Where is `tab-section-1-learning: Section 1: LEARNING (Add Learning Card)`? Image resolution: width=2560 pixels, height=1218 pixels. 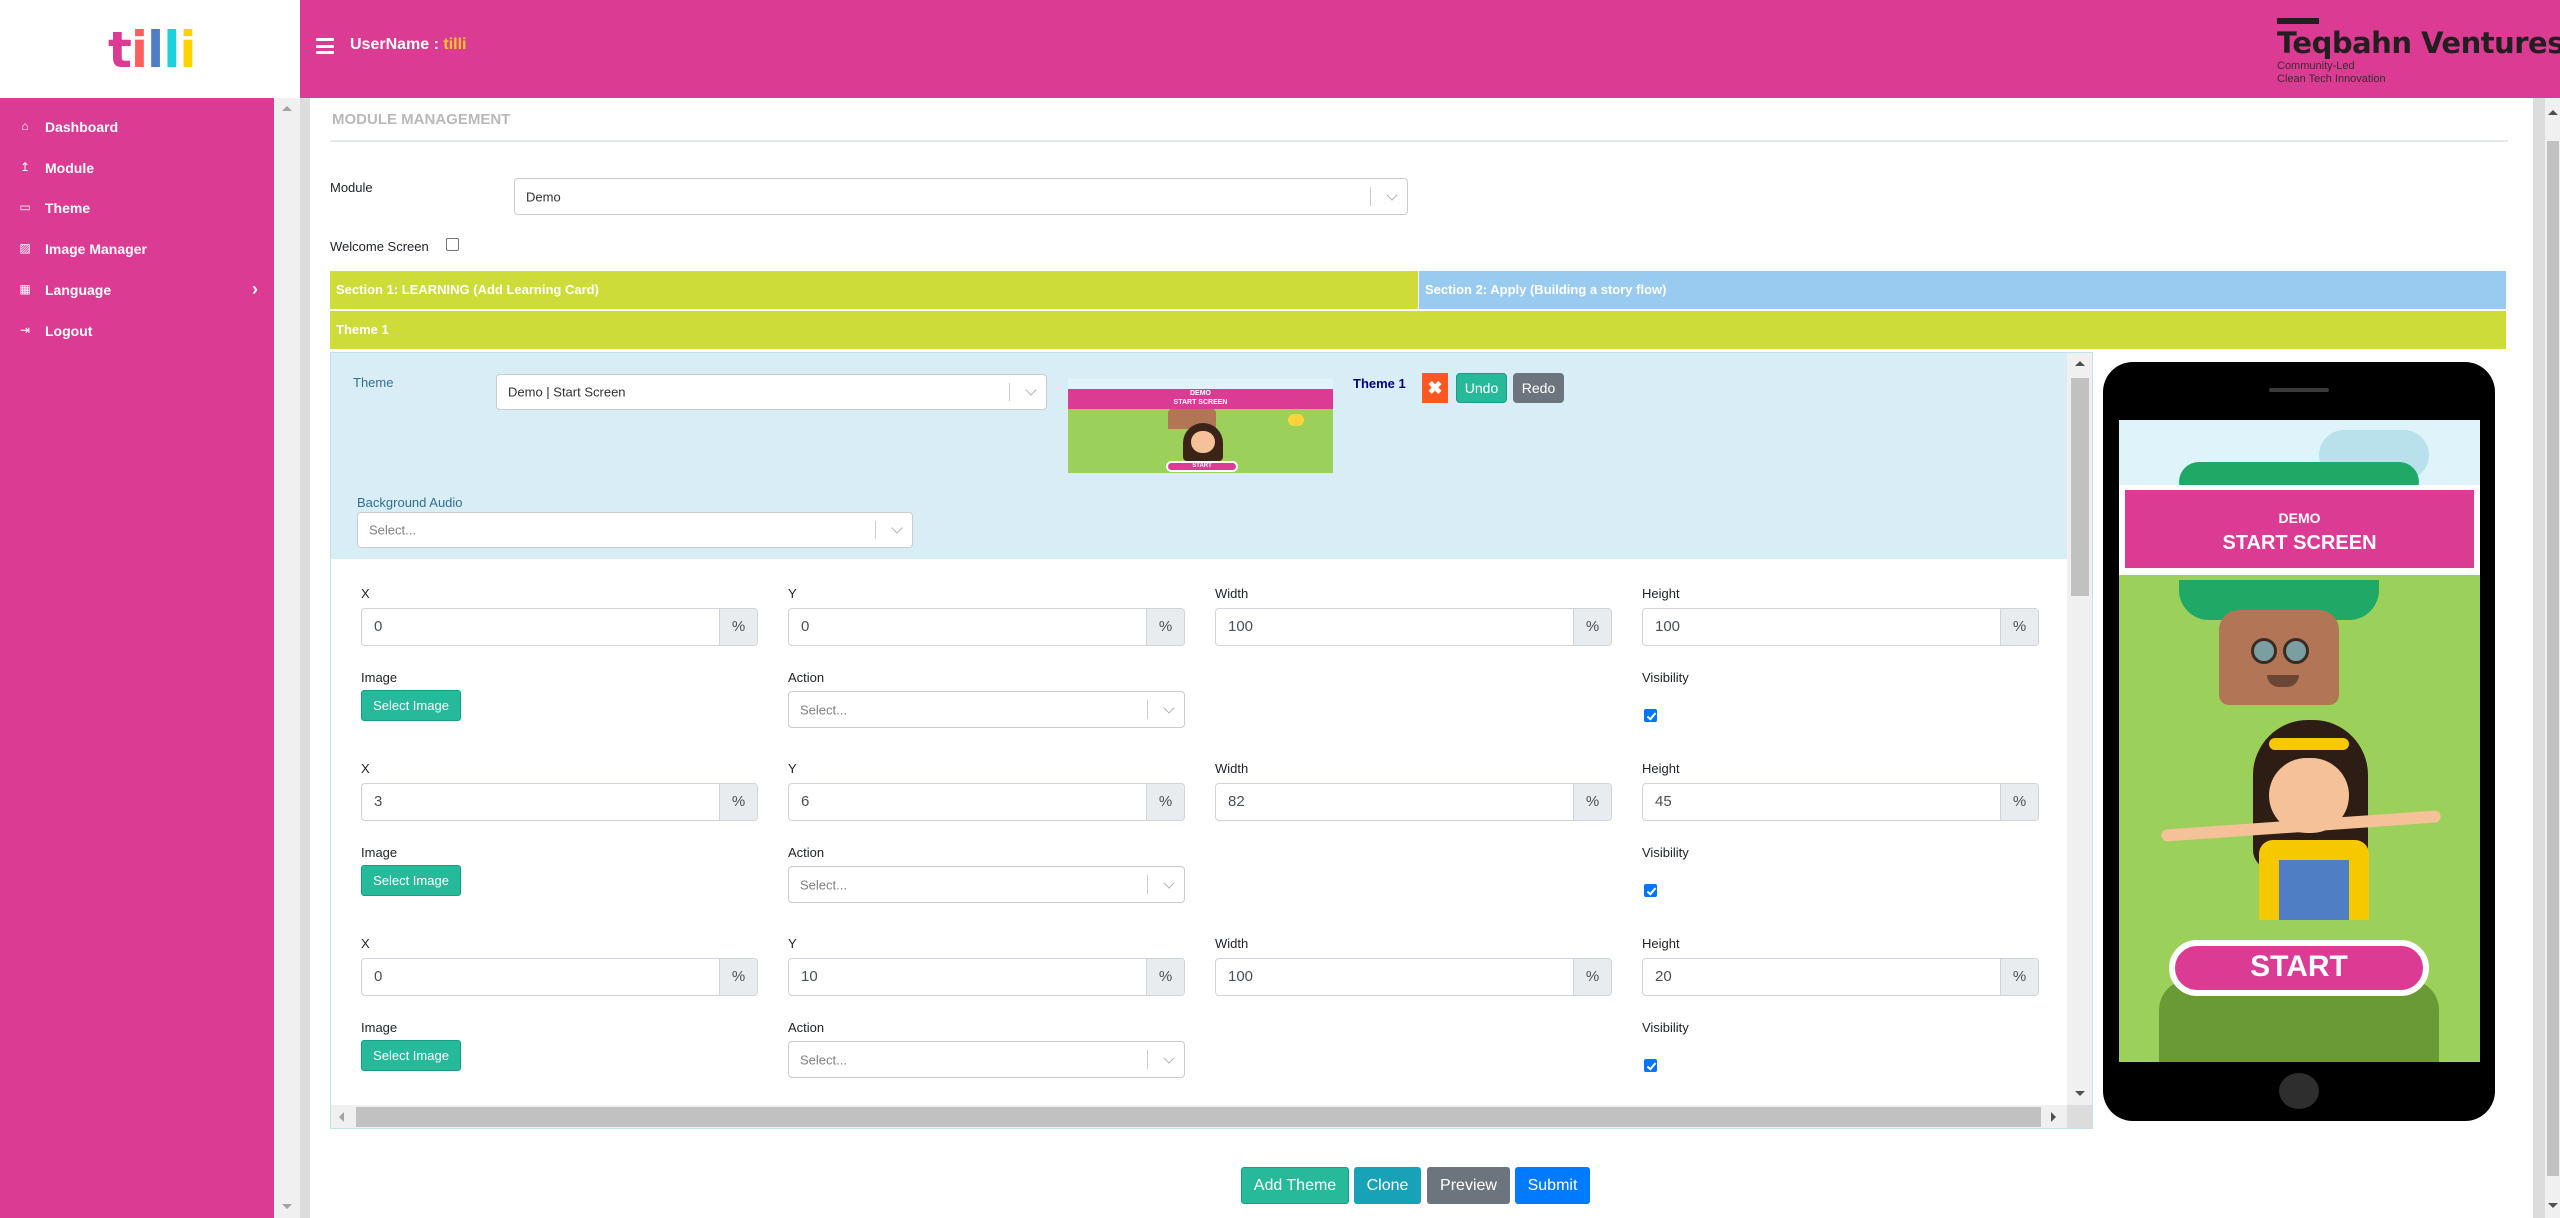 tab-section-1-learning: Section 1: LEARNING (Add Learning Card) is located at coordinates (874, 290).